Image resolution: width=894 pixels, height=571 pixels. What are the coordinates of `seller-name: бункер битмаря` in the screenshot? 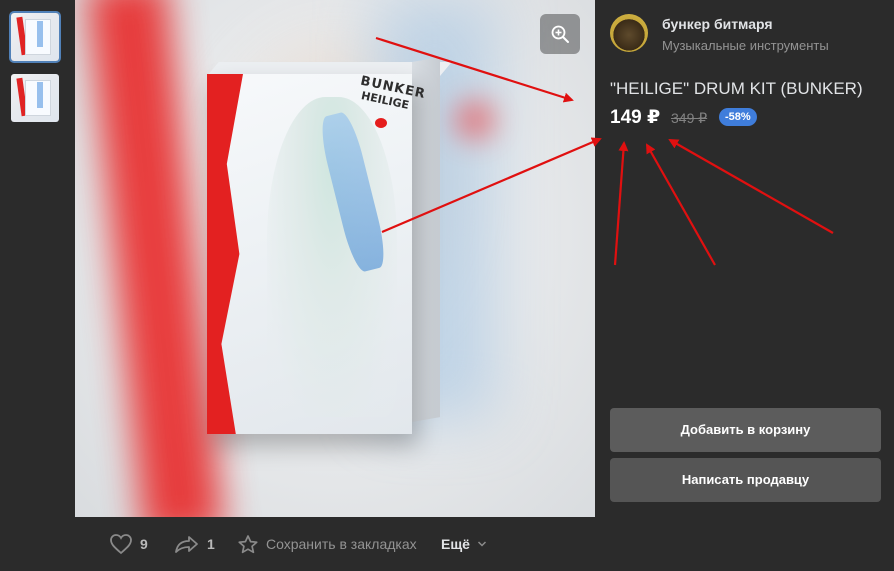 It's located at (717, 24).